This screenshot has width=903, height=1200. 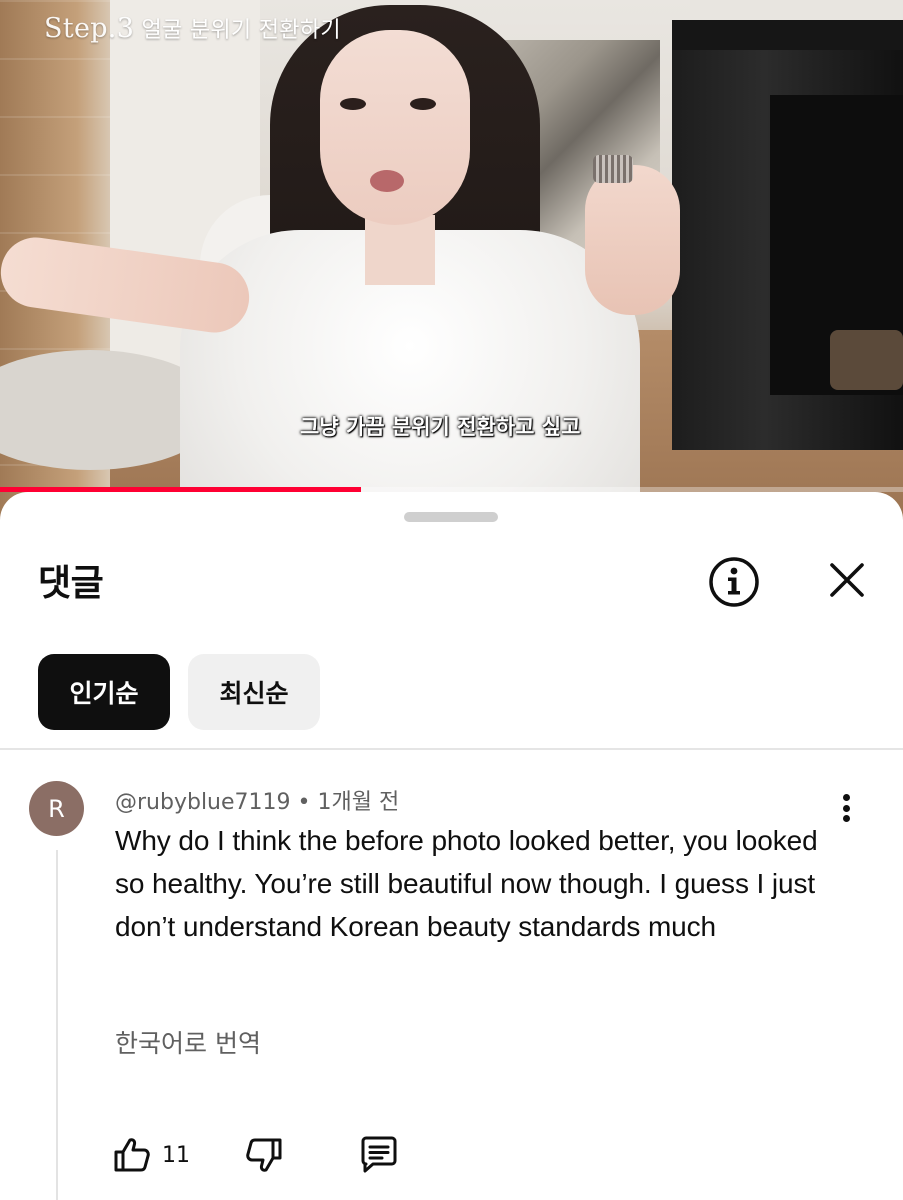 What do you see at coordinates (188, 1042) in the screenshot?
I see `translate-link: 한국어로 번역` at bounding box center [188, 1042].